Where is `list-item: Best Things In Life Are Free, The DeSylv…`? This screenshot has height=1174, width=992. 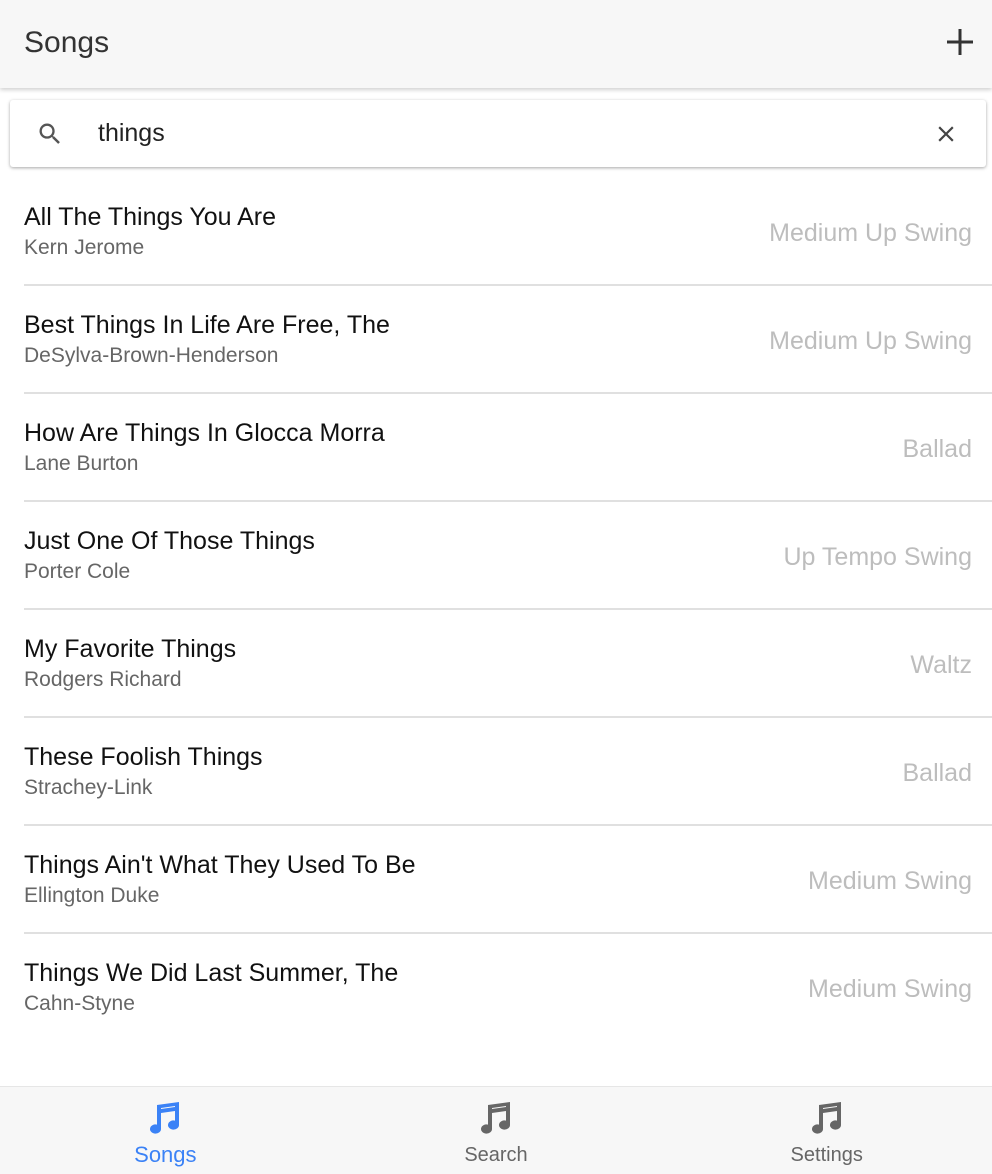
list-item: Best Things In Life Are Free, The DeSylv… is located at coordinates (508, 340).